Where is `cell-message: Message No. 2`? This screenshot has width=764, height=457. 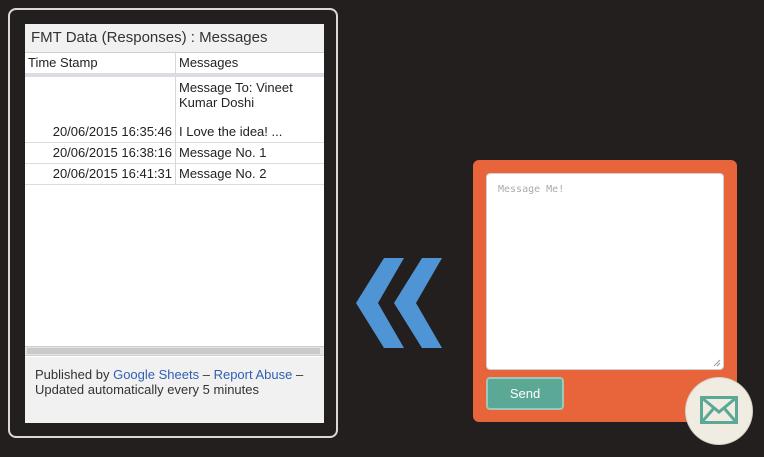 cell-message: Message No. 2 is located at coordinates (249, 174).